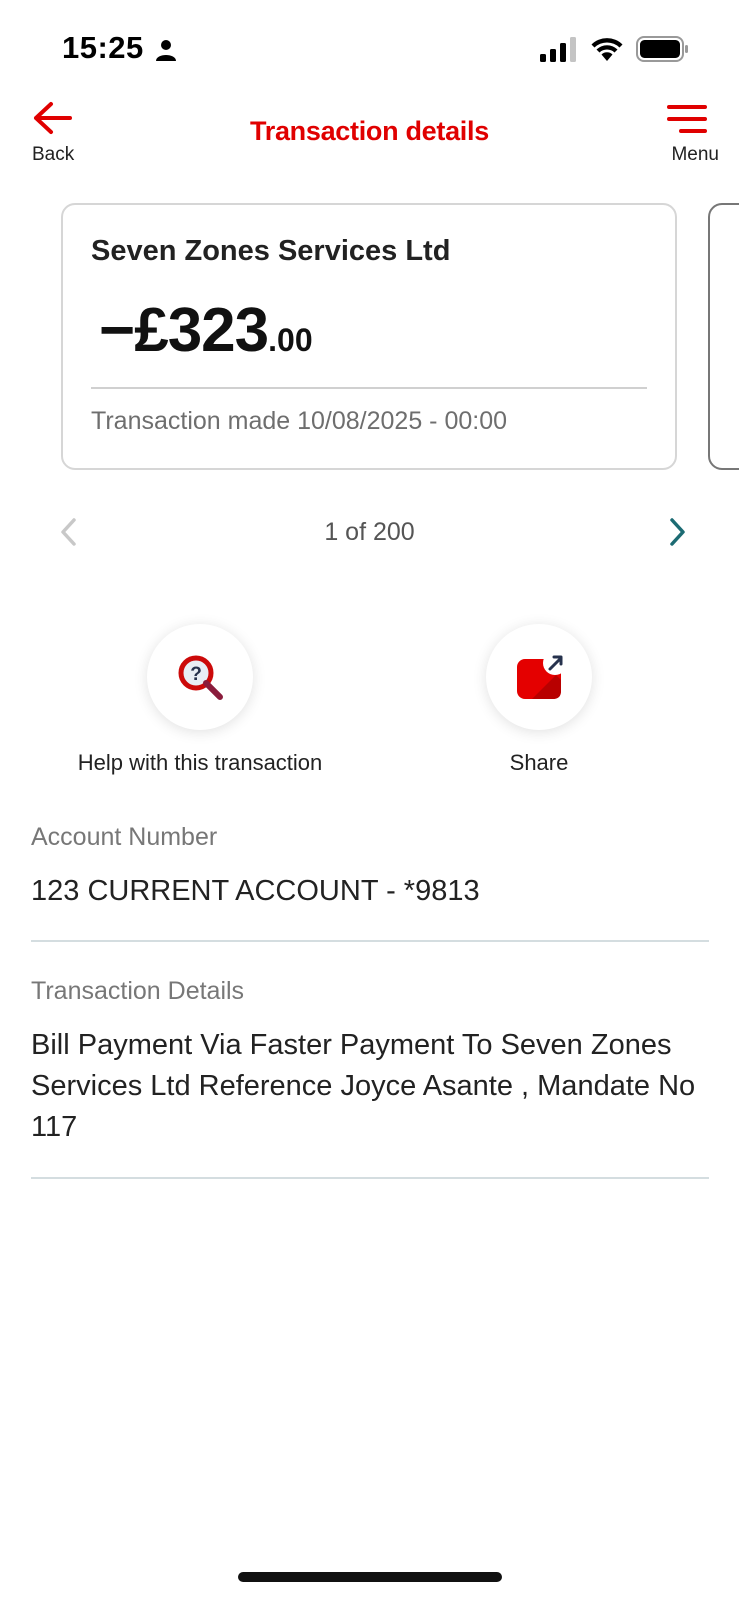 The height and width of the screenshot is (1600, 739). I want to click on pager-position: 1 of 200, so click(369, 532).